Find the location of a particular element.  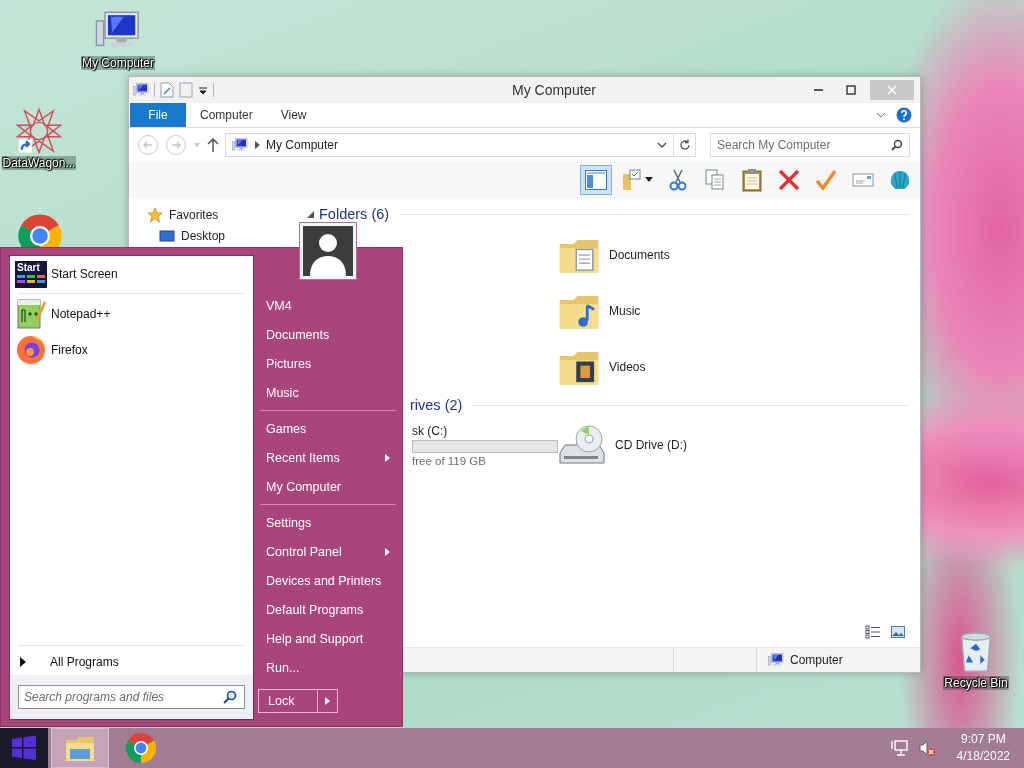

windows-logo-icon is located at coordinates (24, 748).